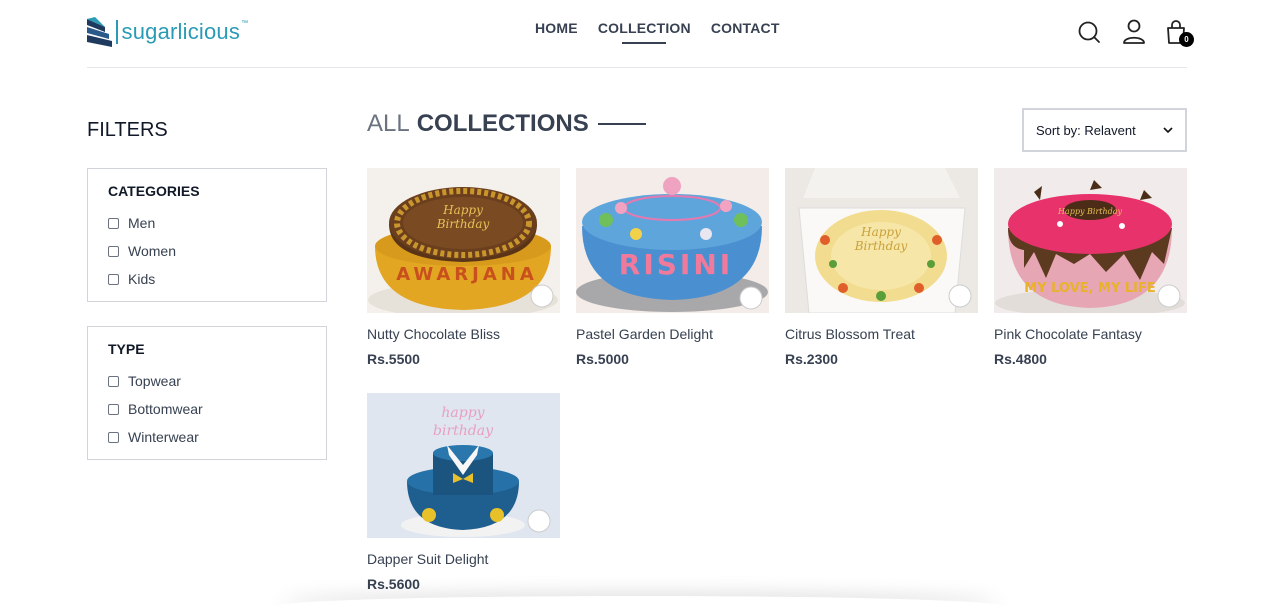  Describe the element at coordinates (1090, 240) in the screenshot. I see `product-image: Happy Birthday MY LOVE, MY LIFE` at that location.